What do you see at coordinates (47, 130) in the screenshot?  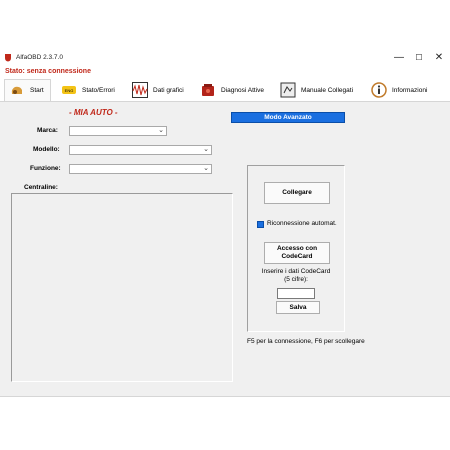 I see `marca-label: Marca:` at bounding box center [47, 130].